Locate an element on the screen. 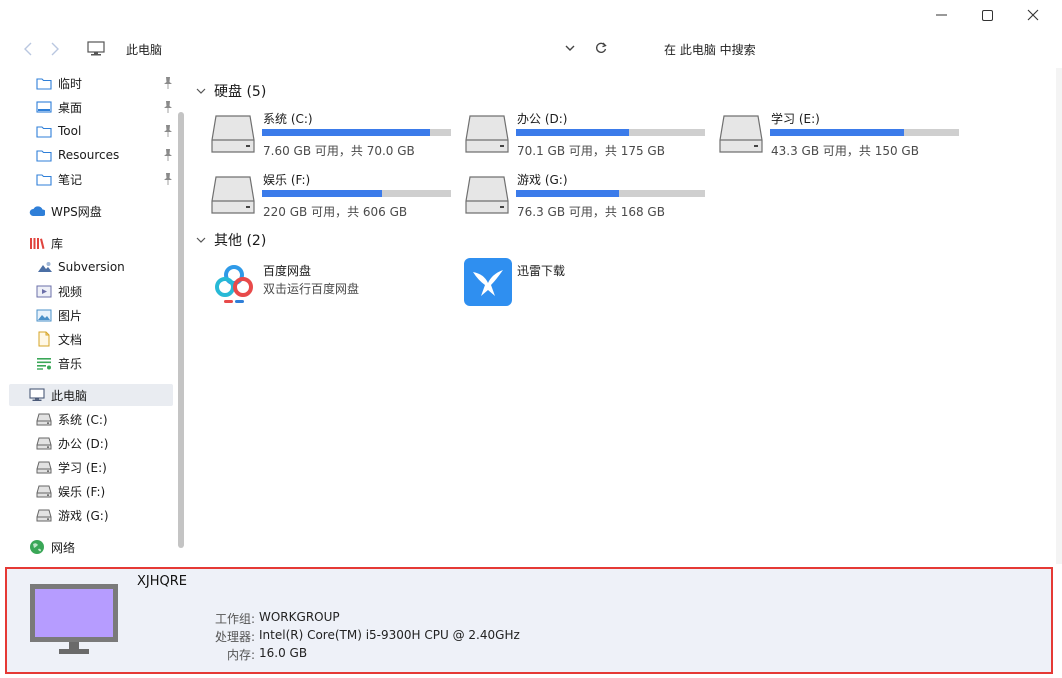 The image size is (1062, 678). drive-name: 系统 (C:) is located at coordinates (288, 119).